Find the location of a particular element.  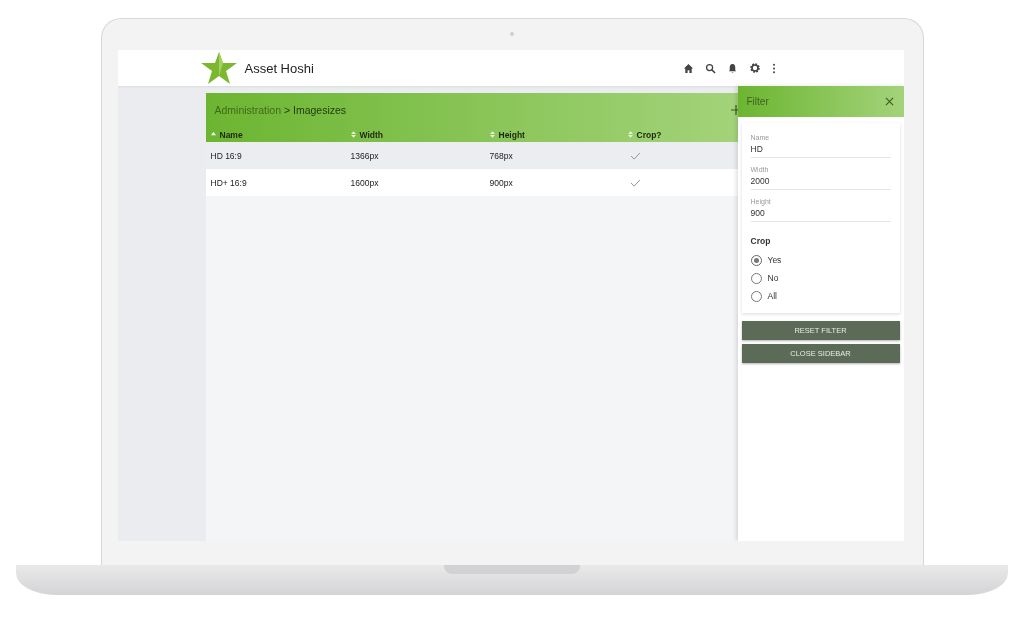

table-cell: 1600px is located at coordinates (364, 182).